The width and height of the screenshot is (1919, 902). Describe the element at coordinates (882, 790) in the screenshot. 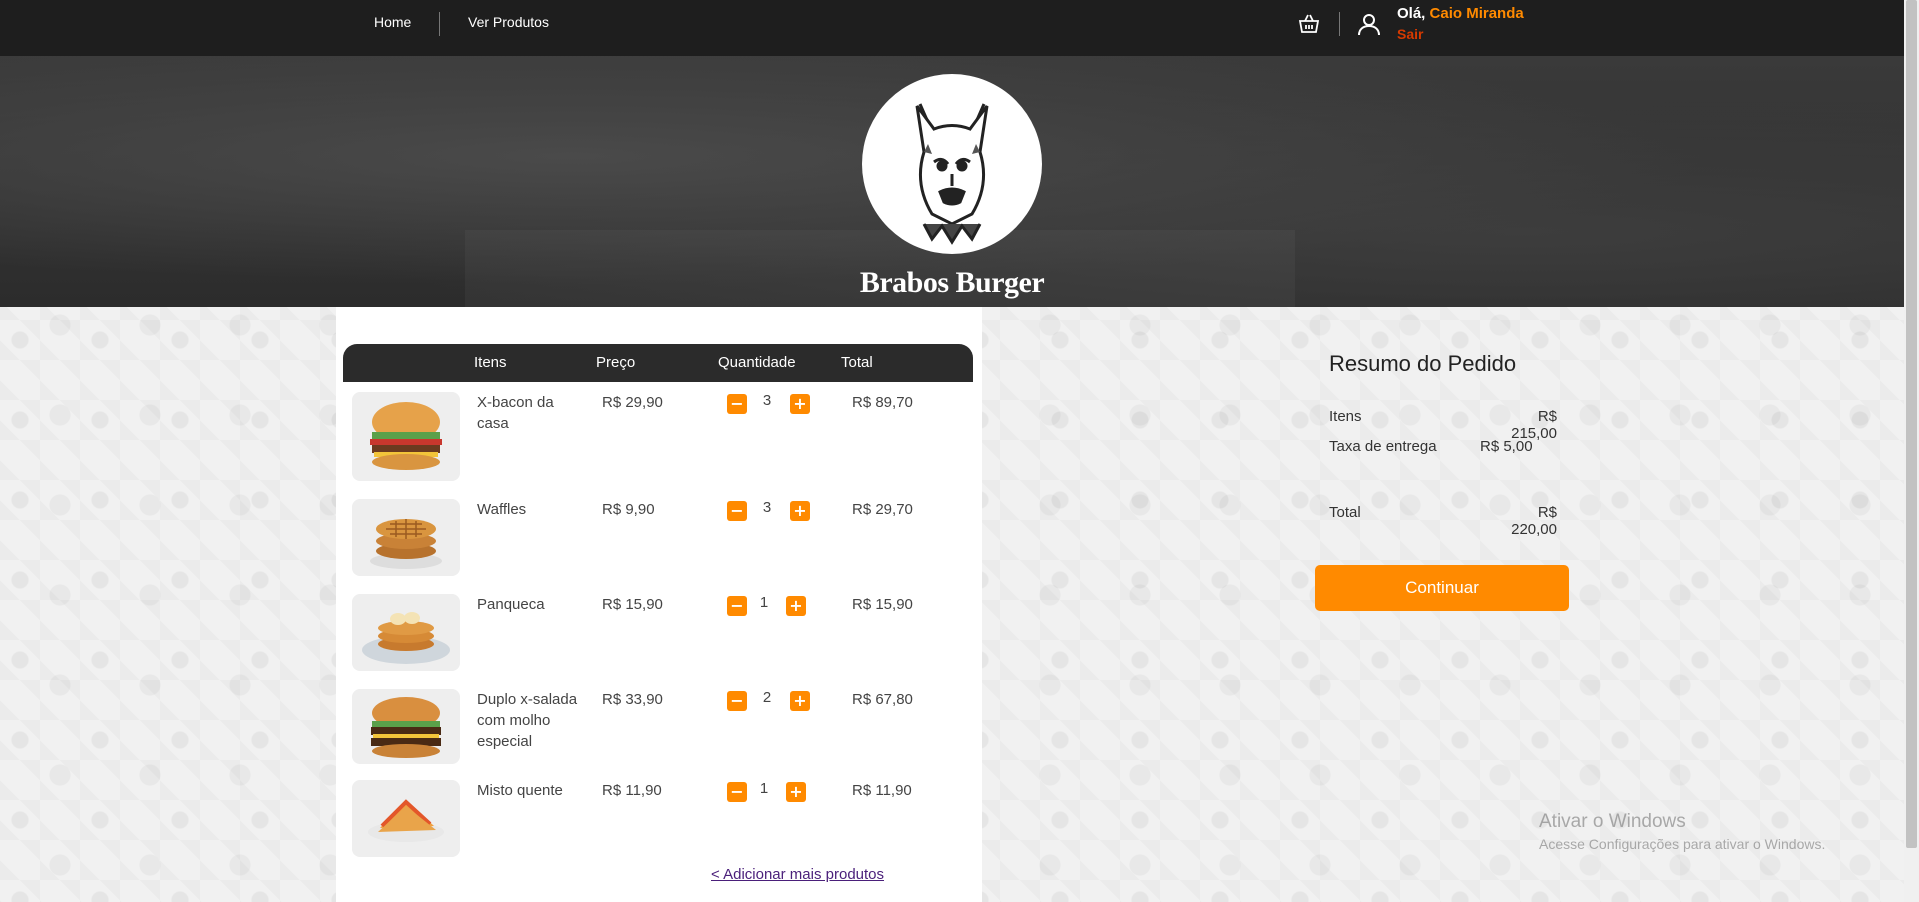

I see `item-total: R$ 11,90` at that location.